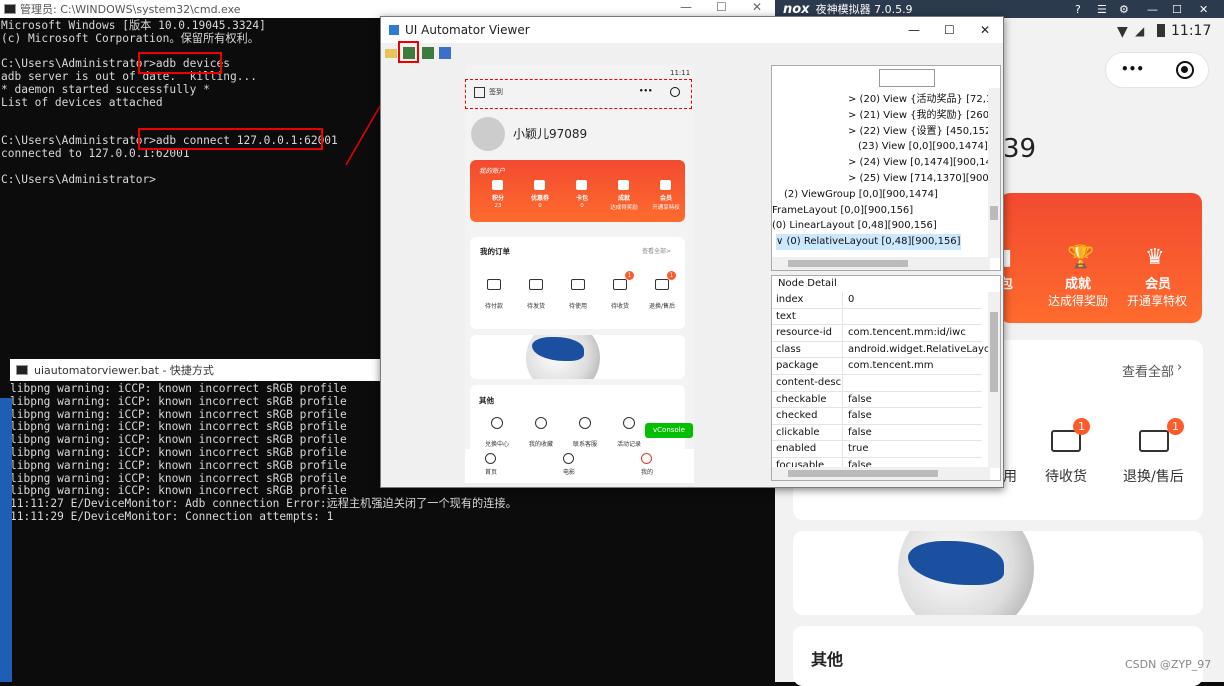 The image size is (1224, 686). What do you see at coordinates (1078, 301) in the screenshot?
I see `stat-achievement-sub: 达成得奖励` at bounding box center [1078, 301].